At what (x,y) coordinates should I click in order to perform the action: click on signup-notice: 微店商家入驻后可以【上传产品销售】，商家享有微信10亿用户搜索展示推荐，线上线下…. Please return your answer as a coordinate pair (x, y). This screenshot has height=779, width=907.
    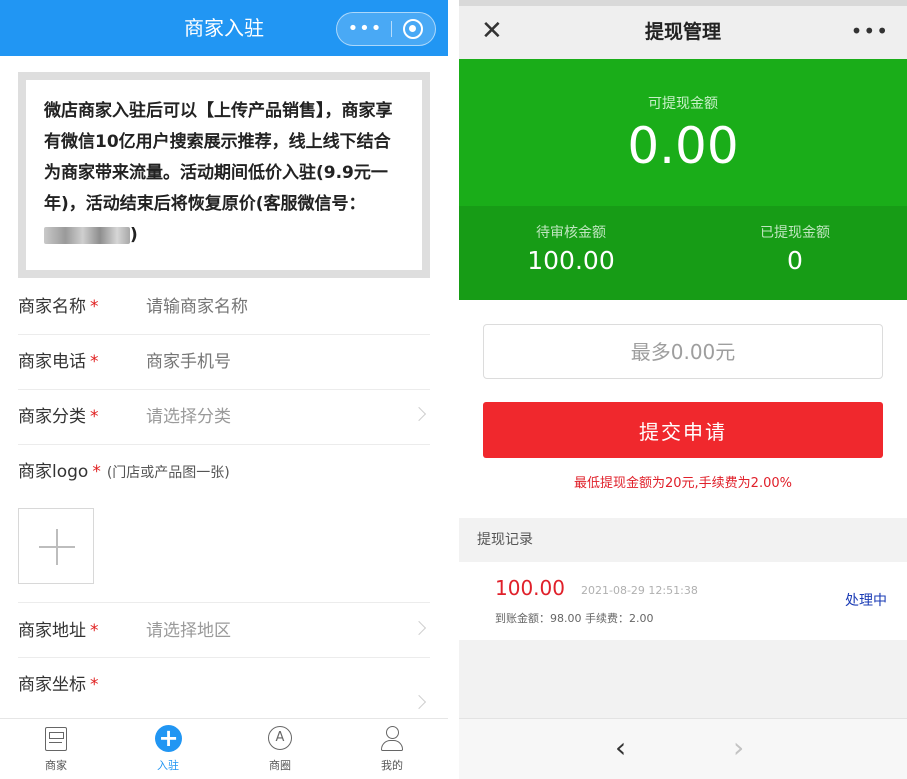
    Looking at the image, I should click on (224, 175).